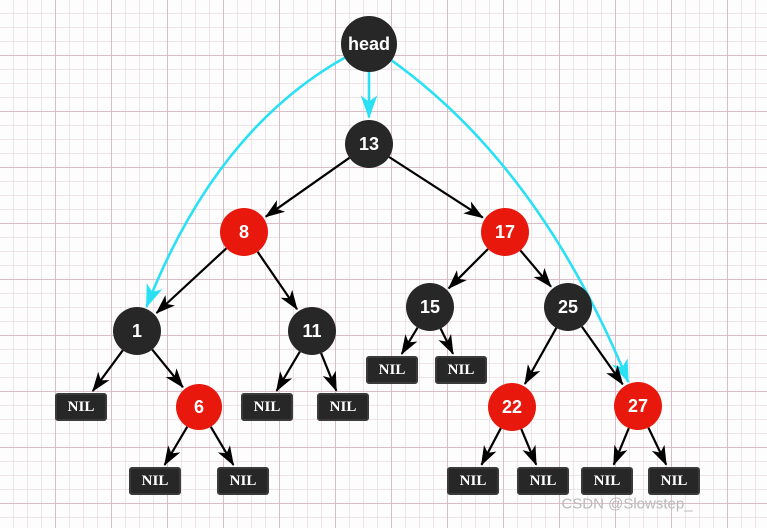 The height and width of the screenshot is (528, 767). I want to click on watermark: CSDN @Slowstep_, so click(627, 504).